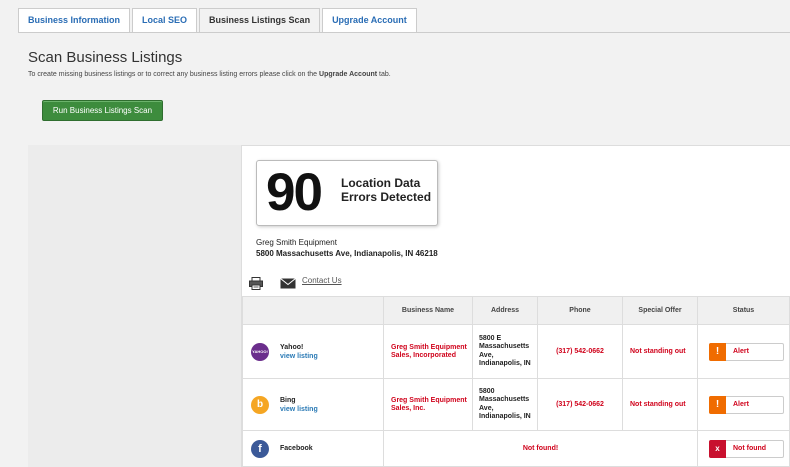 This screenshot has width=790, height=467. Describe the element at coordinates (369, 20) in the screenshot. I see `tab-upgrade-account: Upgrade Account` at that location.